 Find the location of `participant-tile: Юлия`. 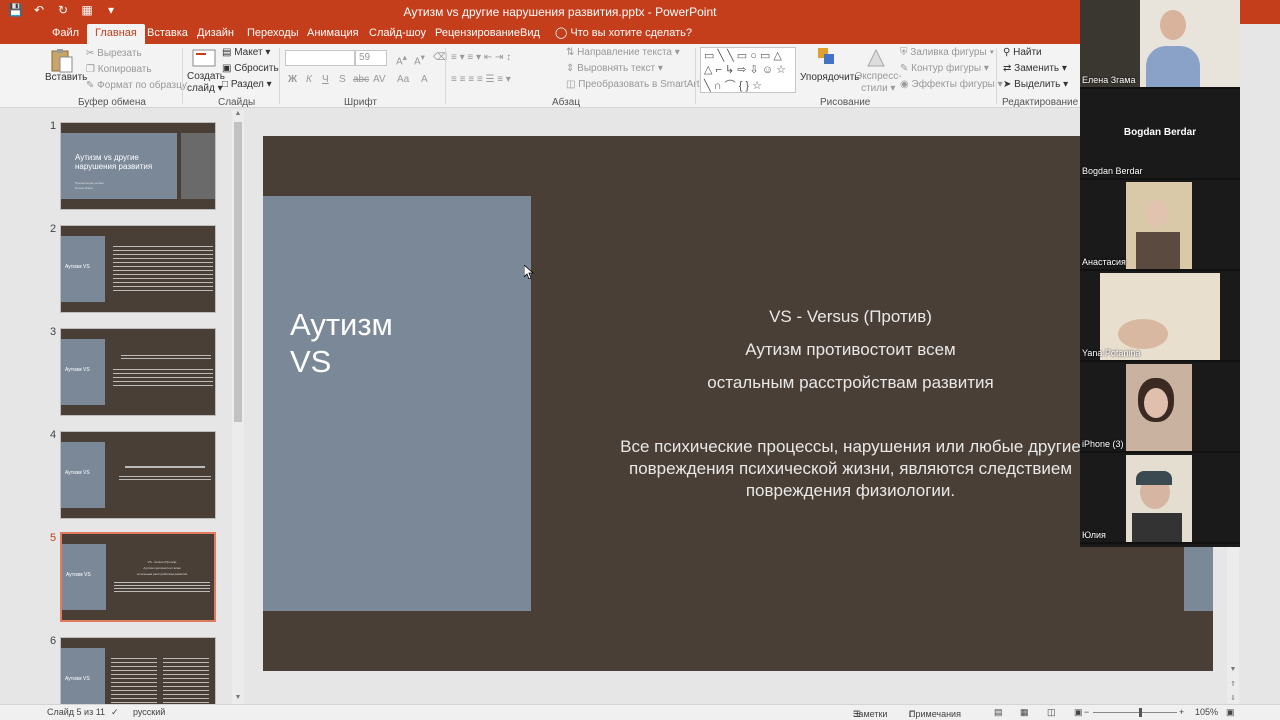

participant-tile: Юлия is located at coordinates (1160, 499).